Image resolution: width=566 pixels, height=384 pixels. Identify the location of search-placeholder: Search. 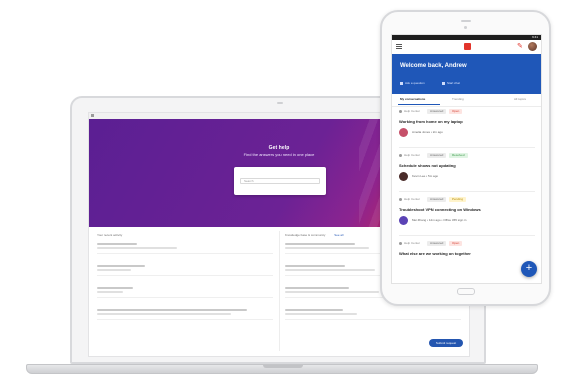
(249, 181).